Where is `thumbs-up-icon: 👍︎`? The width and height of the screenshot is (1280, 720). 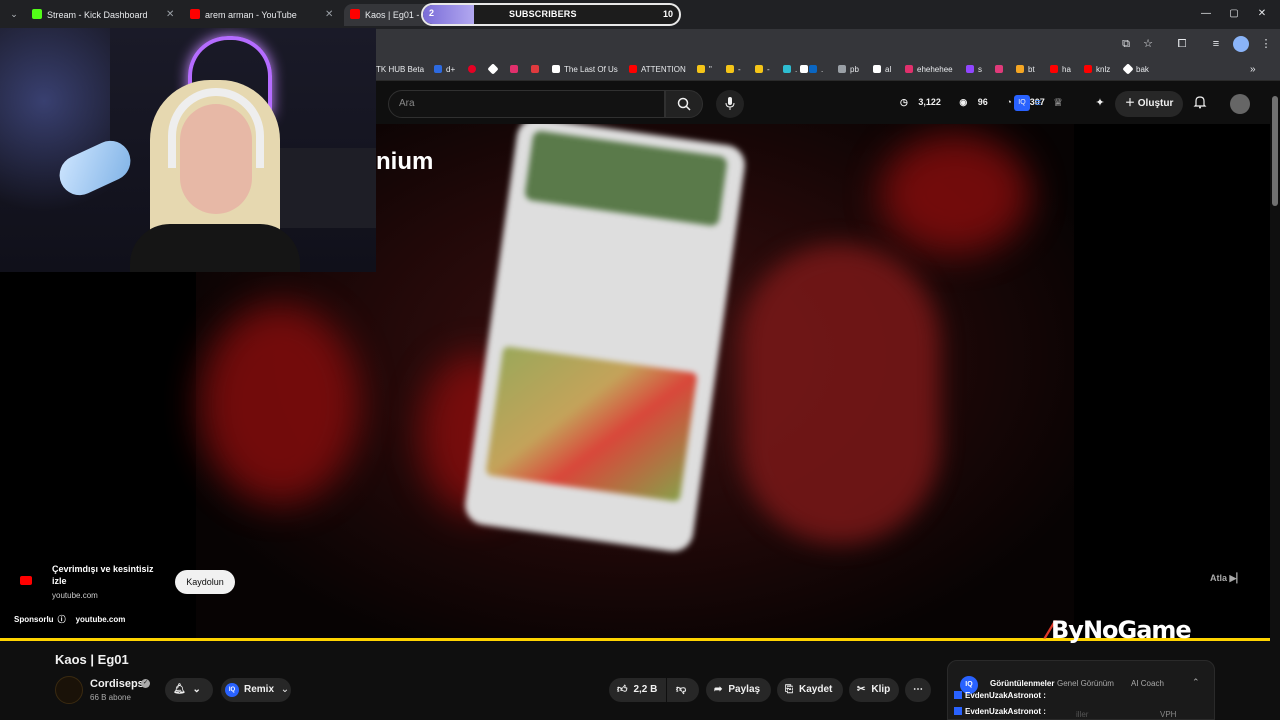
thumbs-up-icon: 👍︎ is located at coordinates (622, 689).